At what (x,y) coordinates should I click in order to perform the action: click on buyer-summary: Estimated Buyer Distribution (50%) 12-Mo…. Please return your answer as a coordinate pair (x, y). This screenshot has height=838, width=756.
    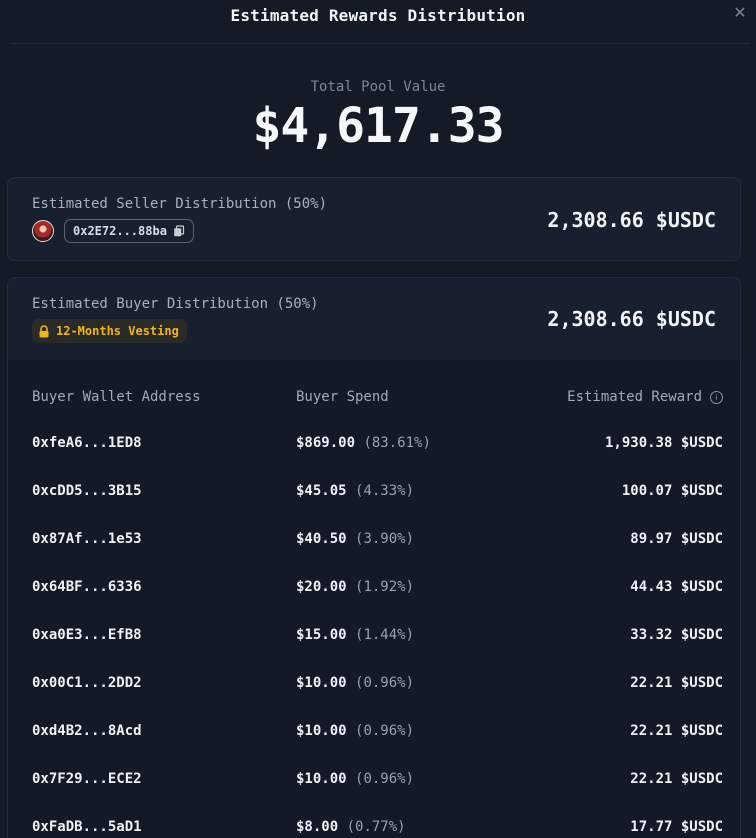
    Looking at the image, I should click on (374, 319).